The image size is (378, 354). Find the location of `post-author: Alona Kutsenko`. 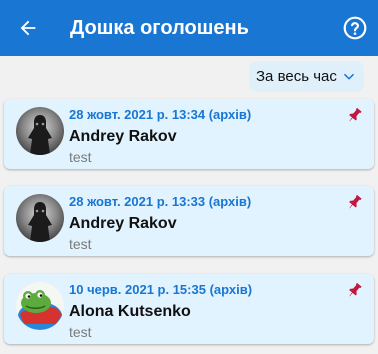

post-author: Alona Kutsenko is located at coordinates (130, 311).